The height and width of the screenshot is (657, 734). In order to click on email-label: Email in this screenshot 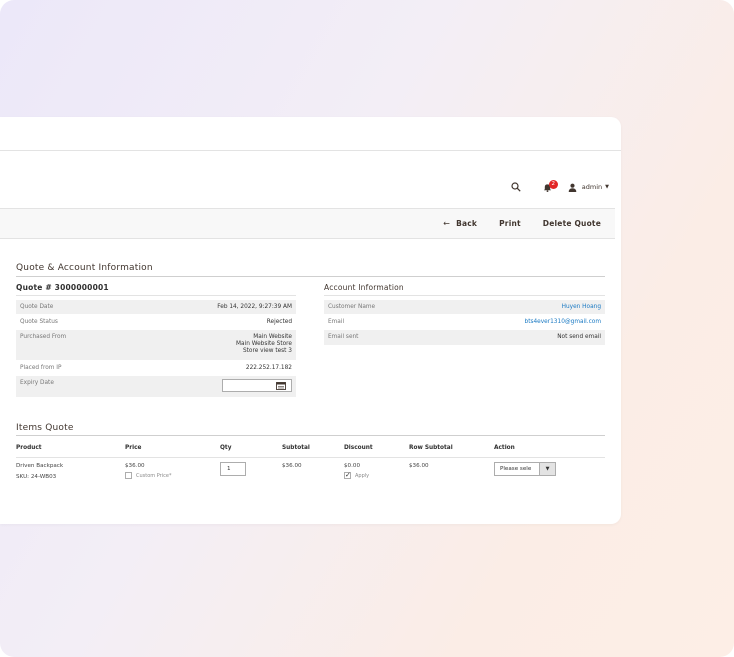, I will do `click(336, 322)`.